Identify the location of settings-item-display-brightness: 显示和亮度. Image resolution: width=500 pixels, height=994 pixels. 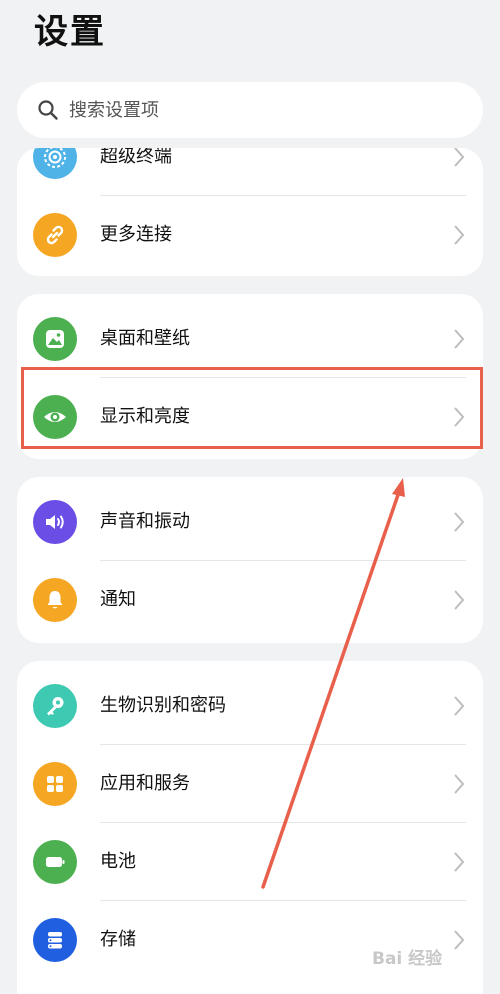
(250, 417).